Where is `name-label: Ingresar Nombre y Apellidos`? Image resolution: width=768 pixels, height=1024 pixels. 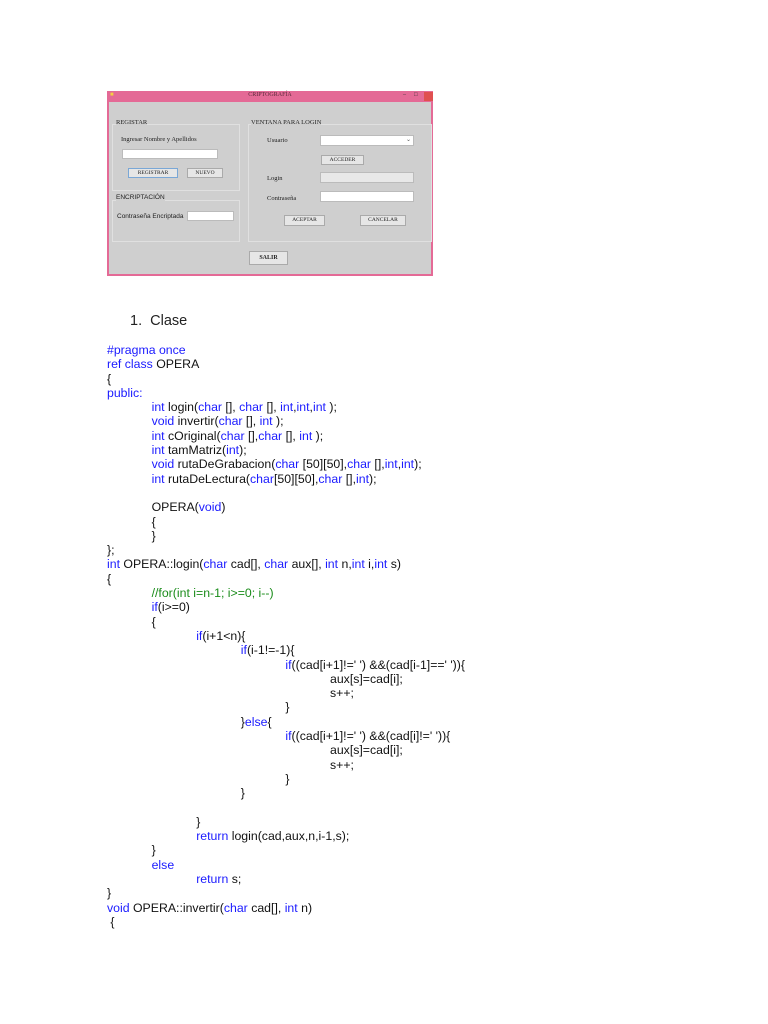
name-label: Ingresar Nombre y Apellidos is located at coordinates (159, 139).